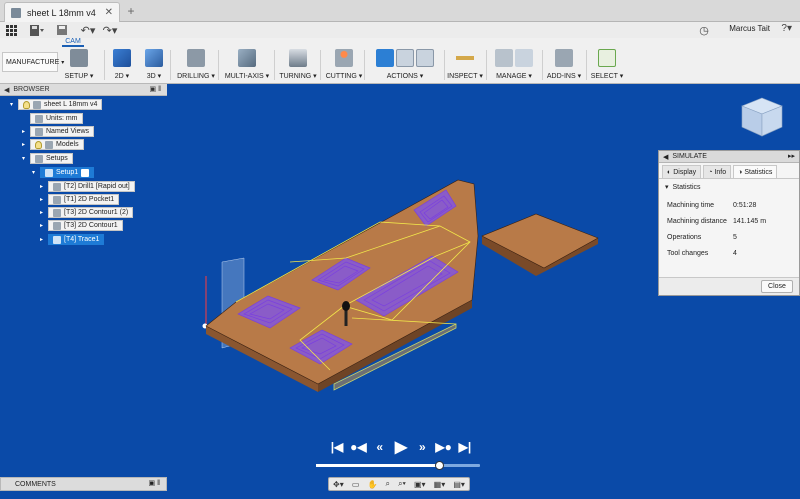 The width and height of the screenshot is (800, 499). What do you see at coordinates (82, 239) in the screenshot?
I see `tree-label: [T4] Trace1` at bounding box center [82, 239].